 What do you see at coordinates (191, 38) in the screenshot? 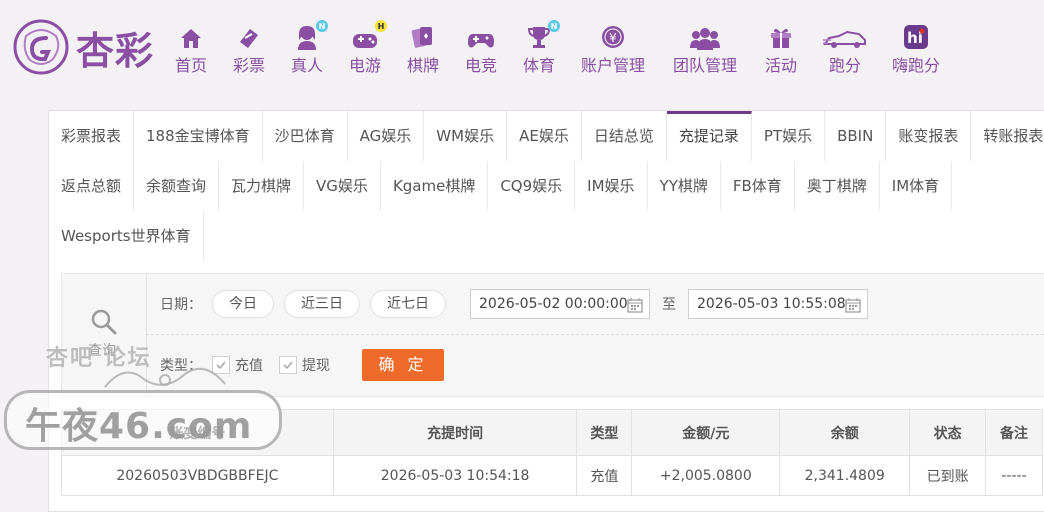
I see `home-icon` at bounding box center [191, 38].